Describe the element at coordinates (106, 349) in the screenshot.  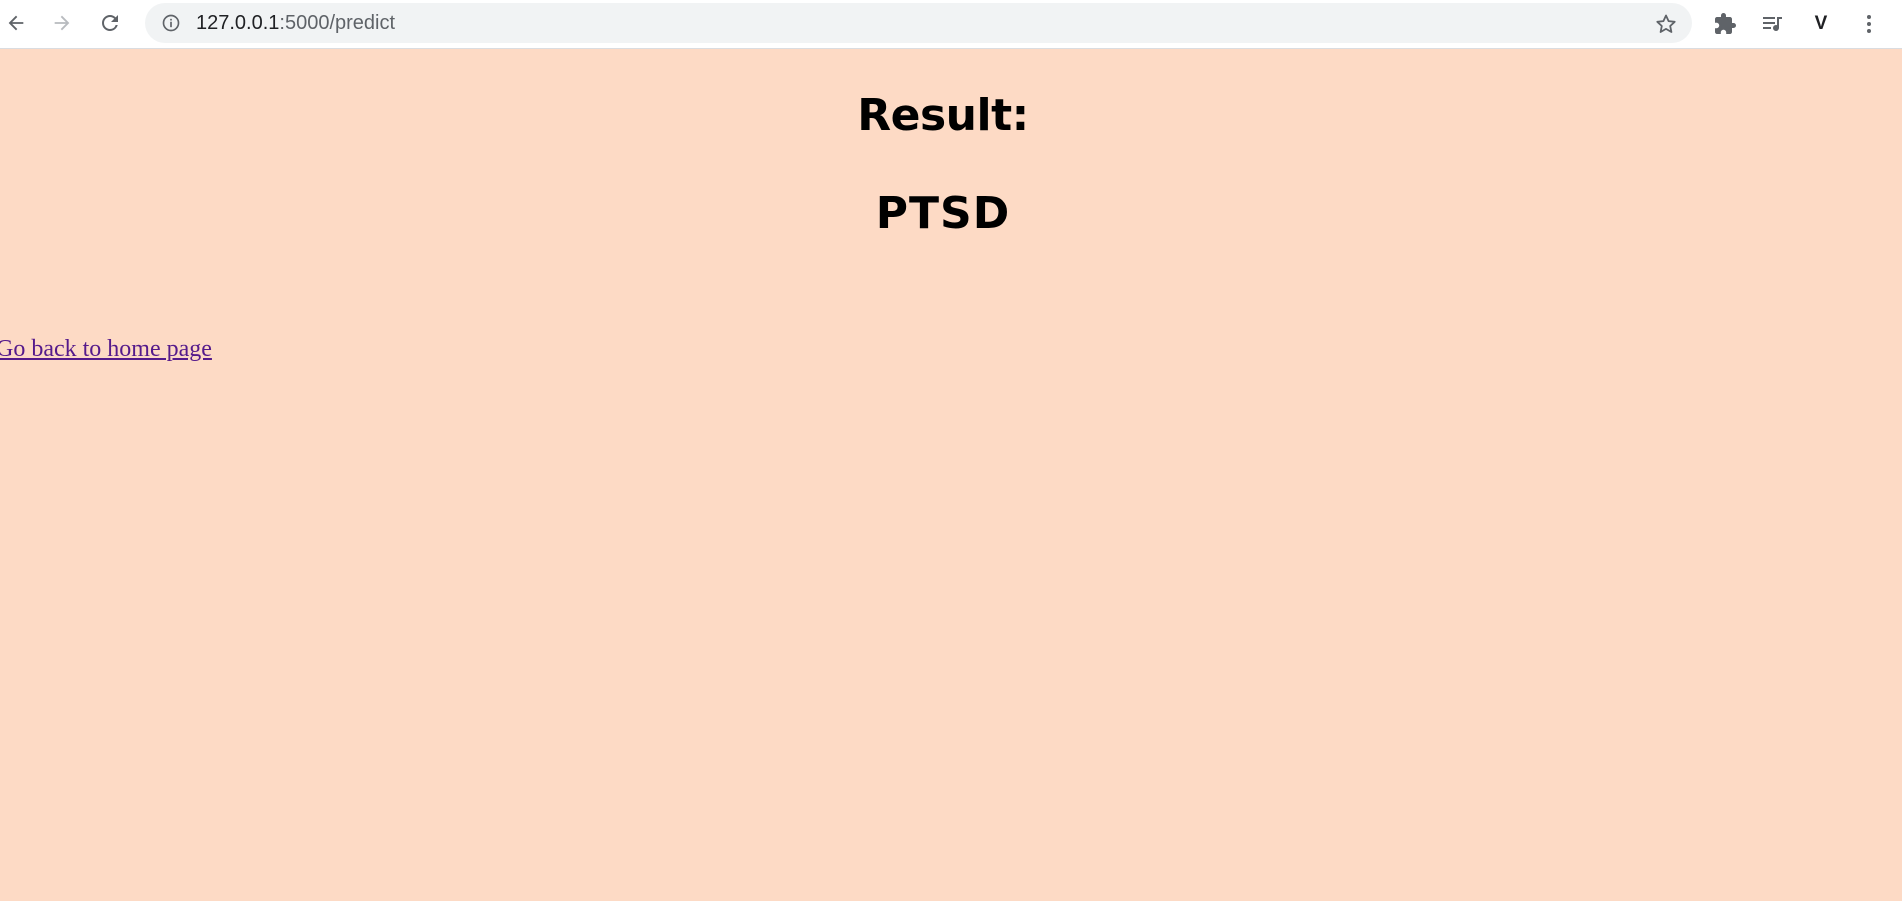
I see `home-page-link: Go back to home page` at that location.